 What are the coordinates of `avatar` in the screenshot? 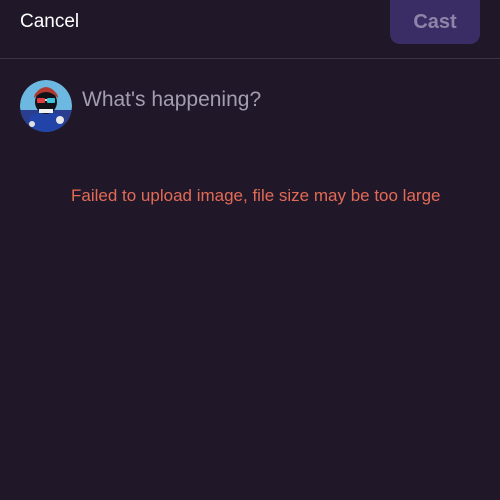 It's located at (46, 106).